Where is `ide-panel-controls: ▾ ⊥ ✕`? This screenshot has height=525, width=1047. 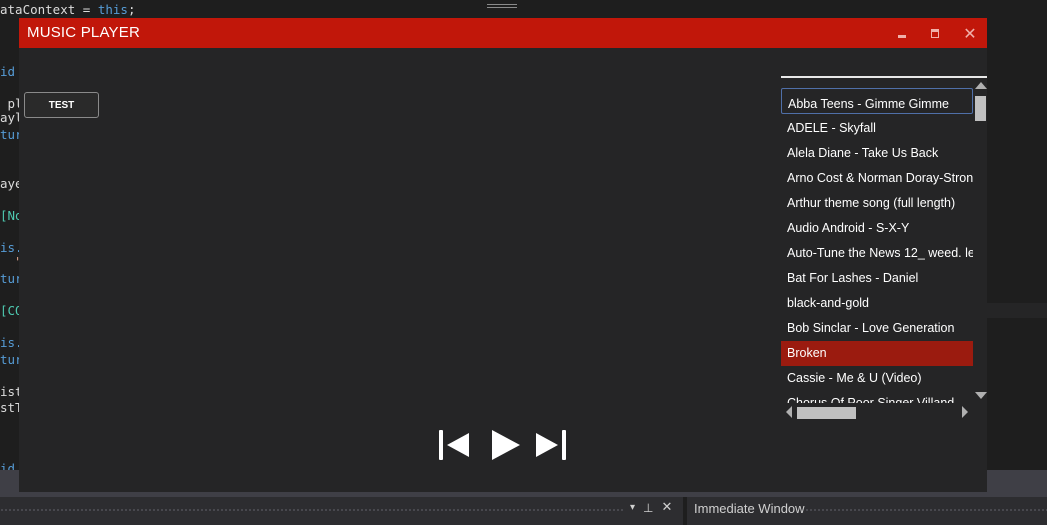
ide-panel-controls: ▾ ⊥ ✕ is located at coordinates (651, 507).